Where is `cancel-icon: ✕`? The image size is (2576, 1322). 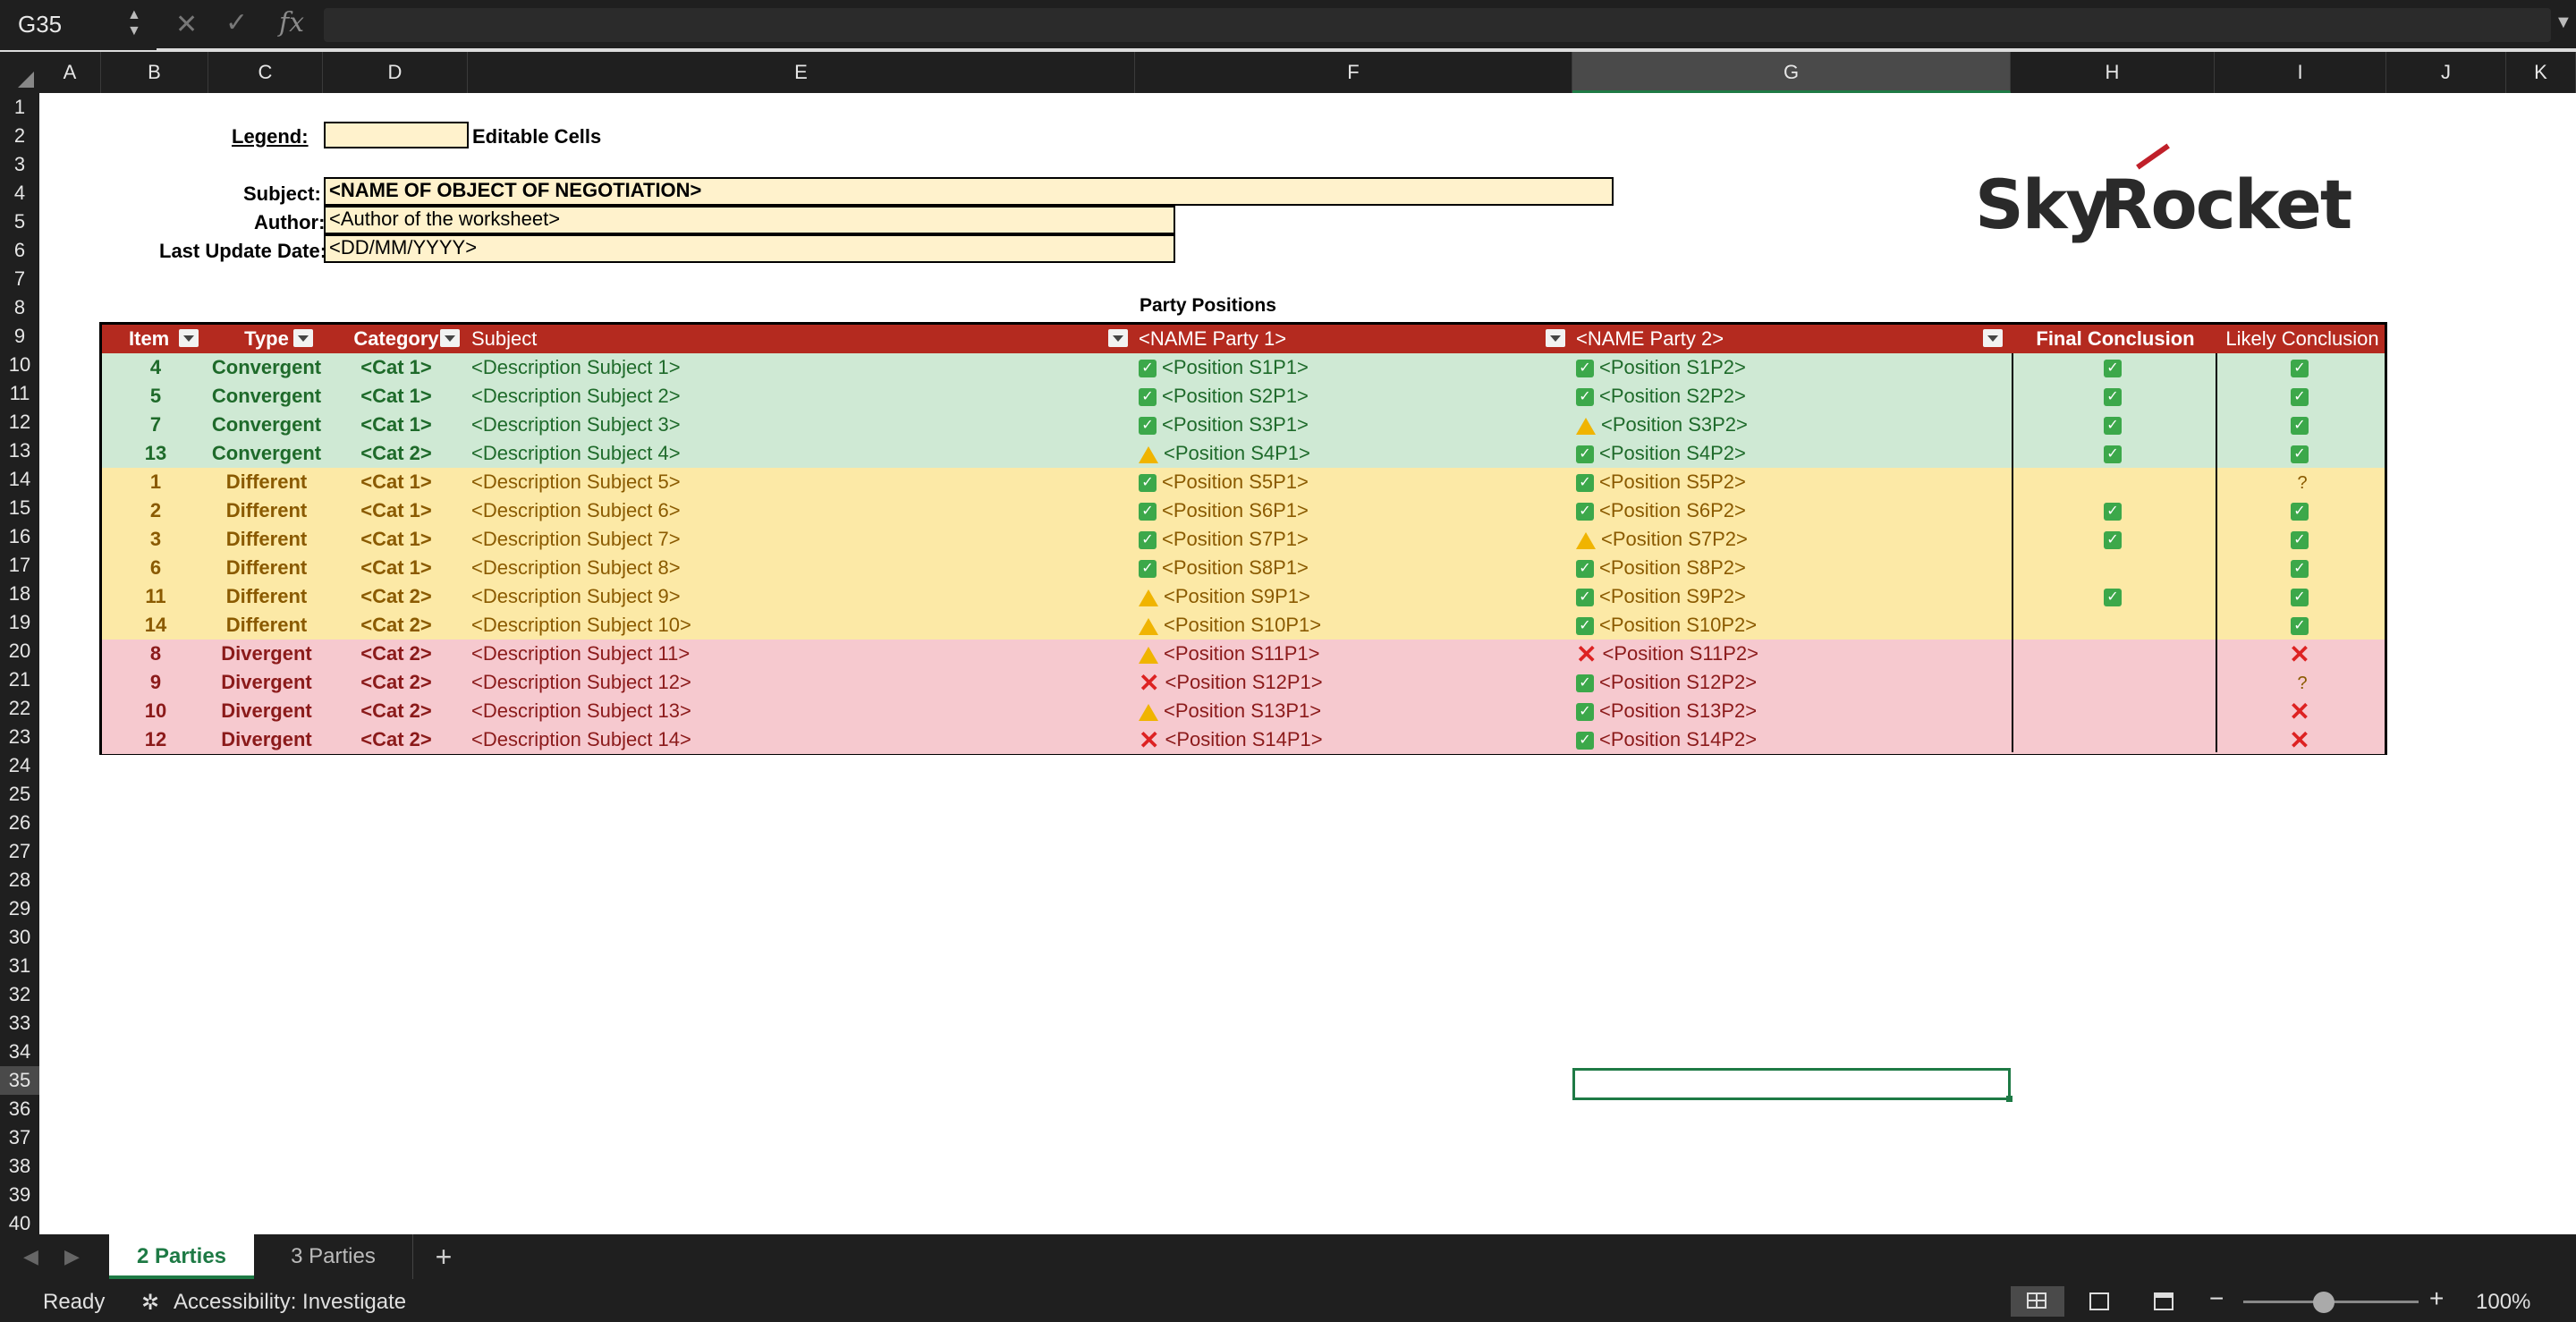 cancel-icon: ✕ is located at coordinates (186, 25).